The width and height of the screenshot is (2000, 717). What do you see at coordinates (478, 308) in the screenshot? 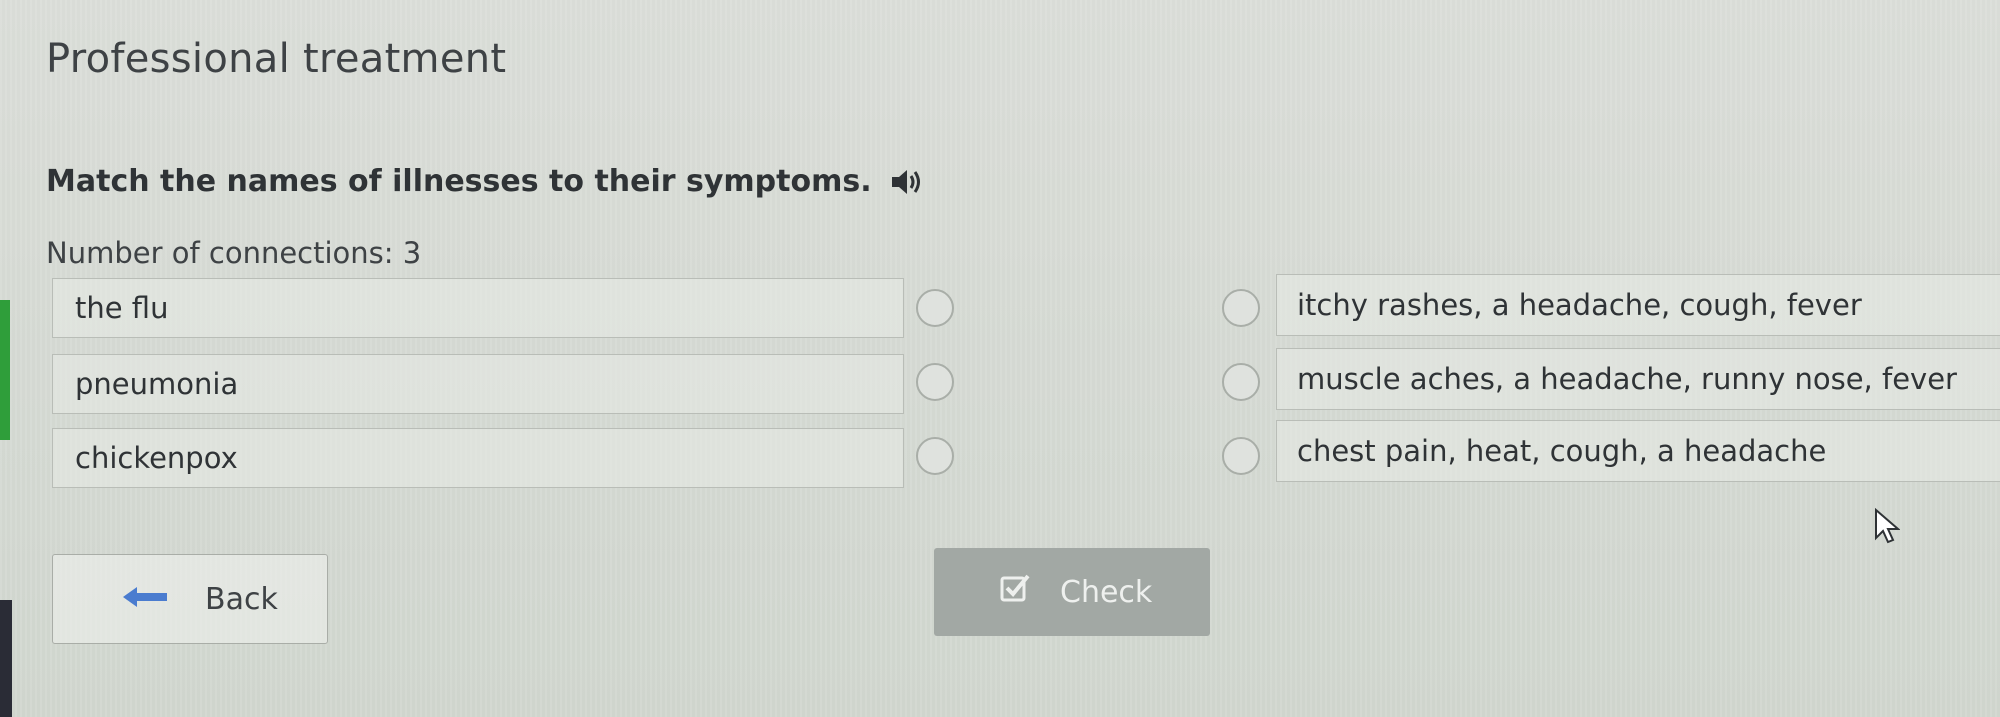
I see `match-left-item: the flu` at bounding box center [478, 308].